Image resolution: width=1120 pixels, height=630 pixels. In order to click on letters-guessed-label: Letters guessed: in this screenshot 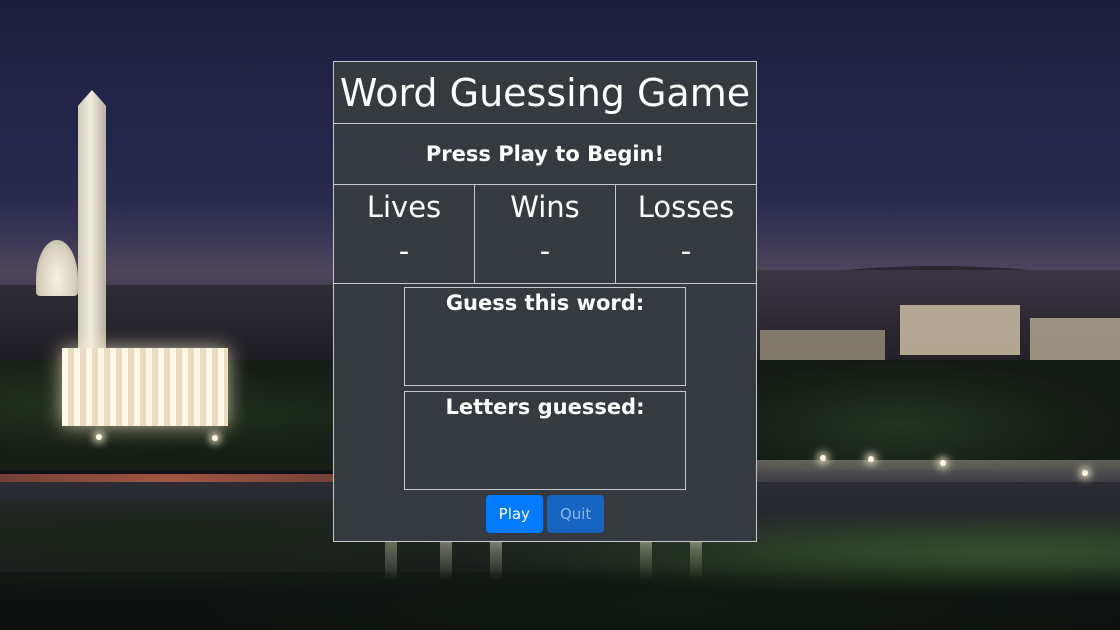, I will do `click(545, 407)`.